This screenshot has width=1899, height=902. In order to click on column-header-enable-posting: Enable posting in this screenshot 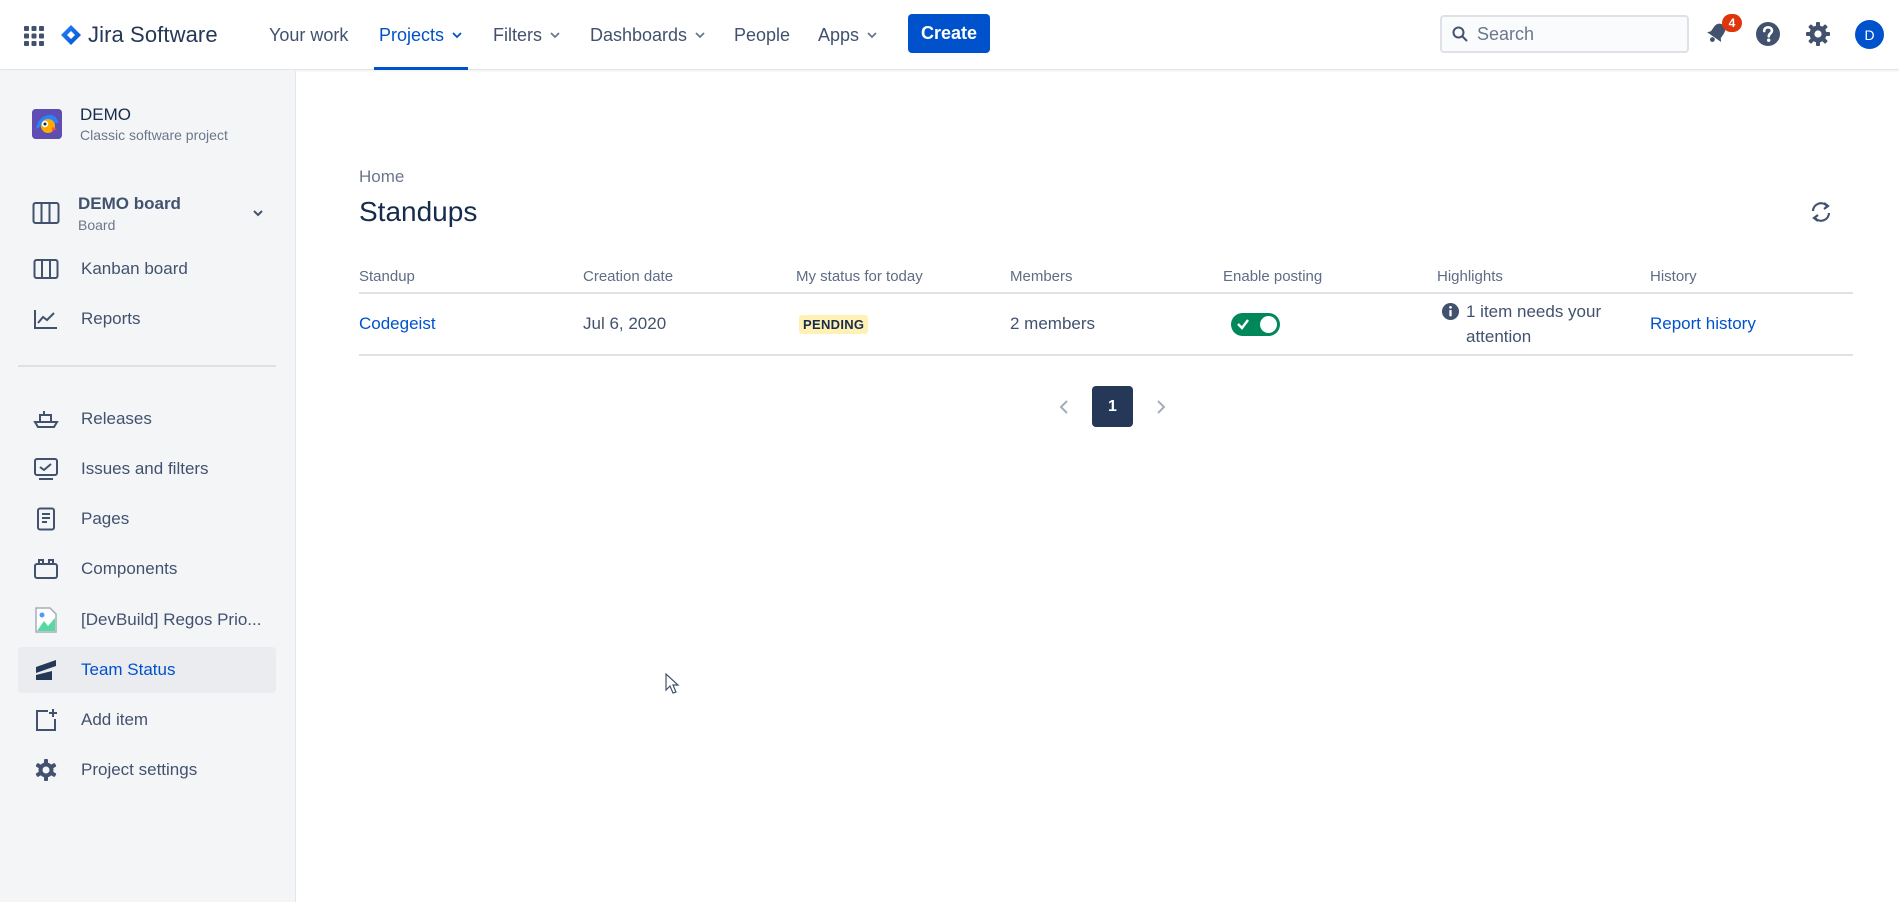, I will do `click(1272, 276)`.